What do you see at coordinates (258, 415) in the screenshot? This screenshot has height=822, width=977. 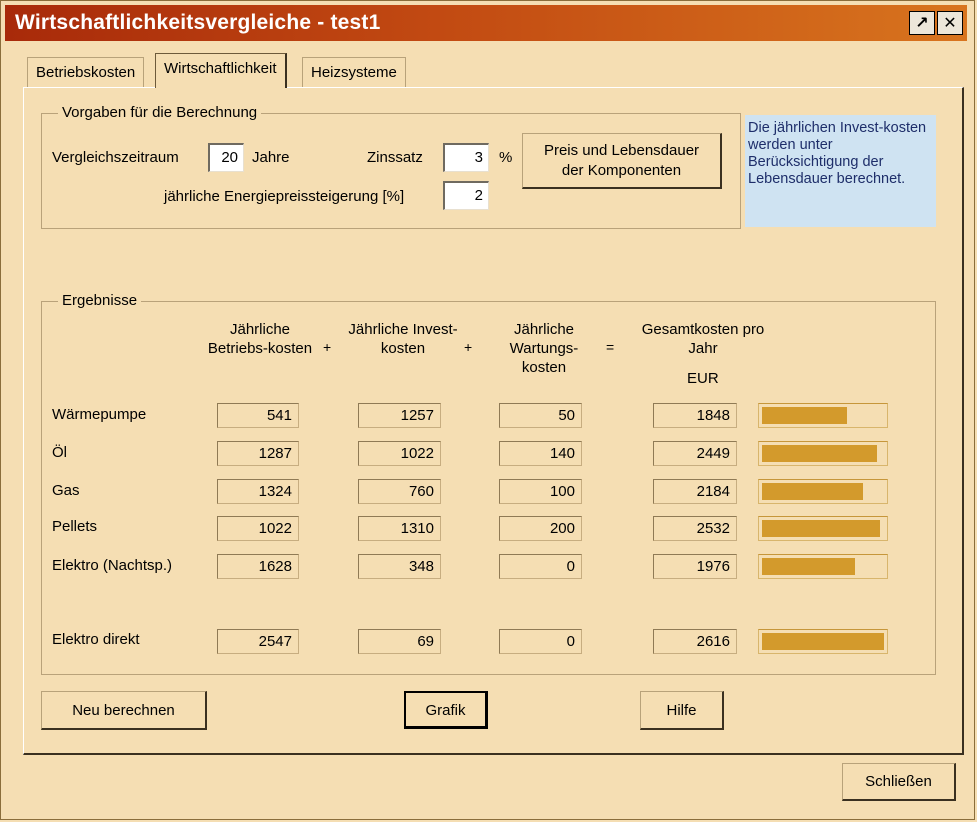 I see `cell-betriebskosten: 541` at bounding box center [258, 415].